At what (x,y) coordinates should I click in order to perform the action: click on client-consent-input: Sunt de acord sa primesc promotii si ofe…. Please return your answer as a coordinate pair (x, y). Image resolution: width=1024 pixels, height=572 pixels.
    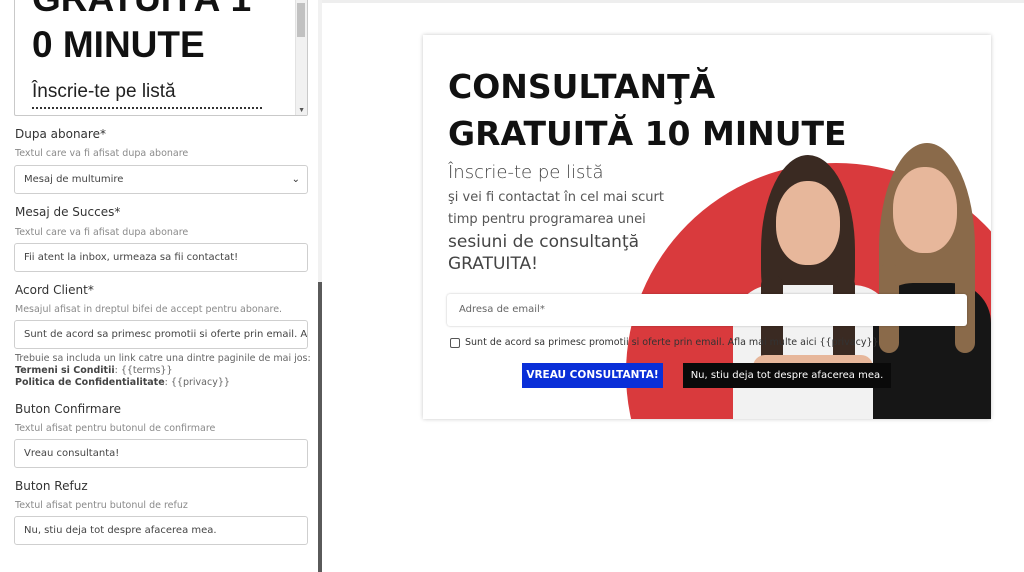
    Looking at the image, I should click on (161, 334).